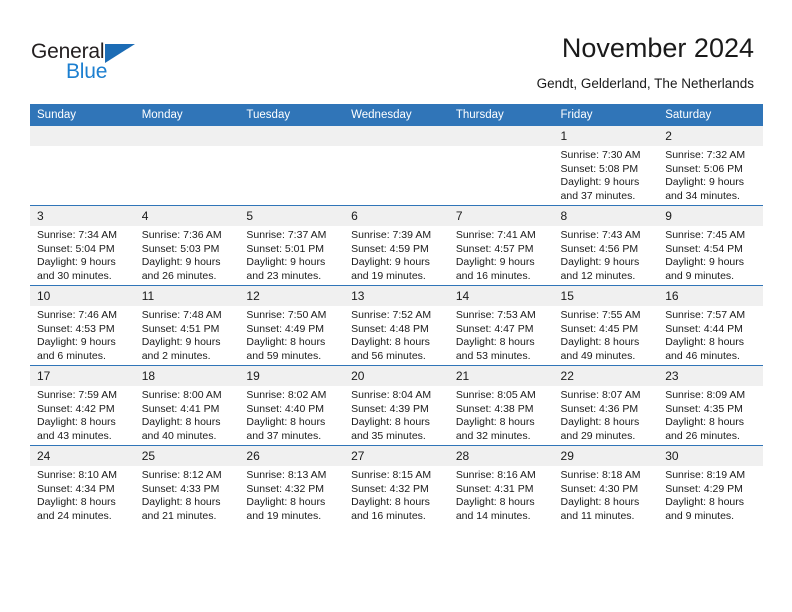 Image resolution: width=792 pixels, height=612 pixels. I want to click on sunset-text: Sunset: 5:03 PM, so click(180, 248).